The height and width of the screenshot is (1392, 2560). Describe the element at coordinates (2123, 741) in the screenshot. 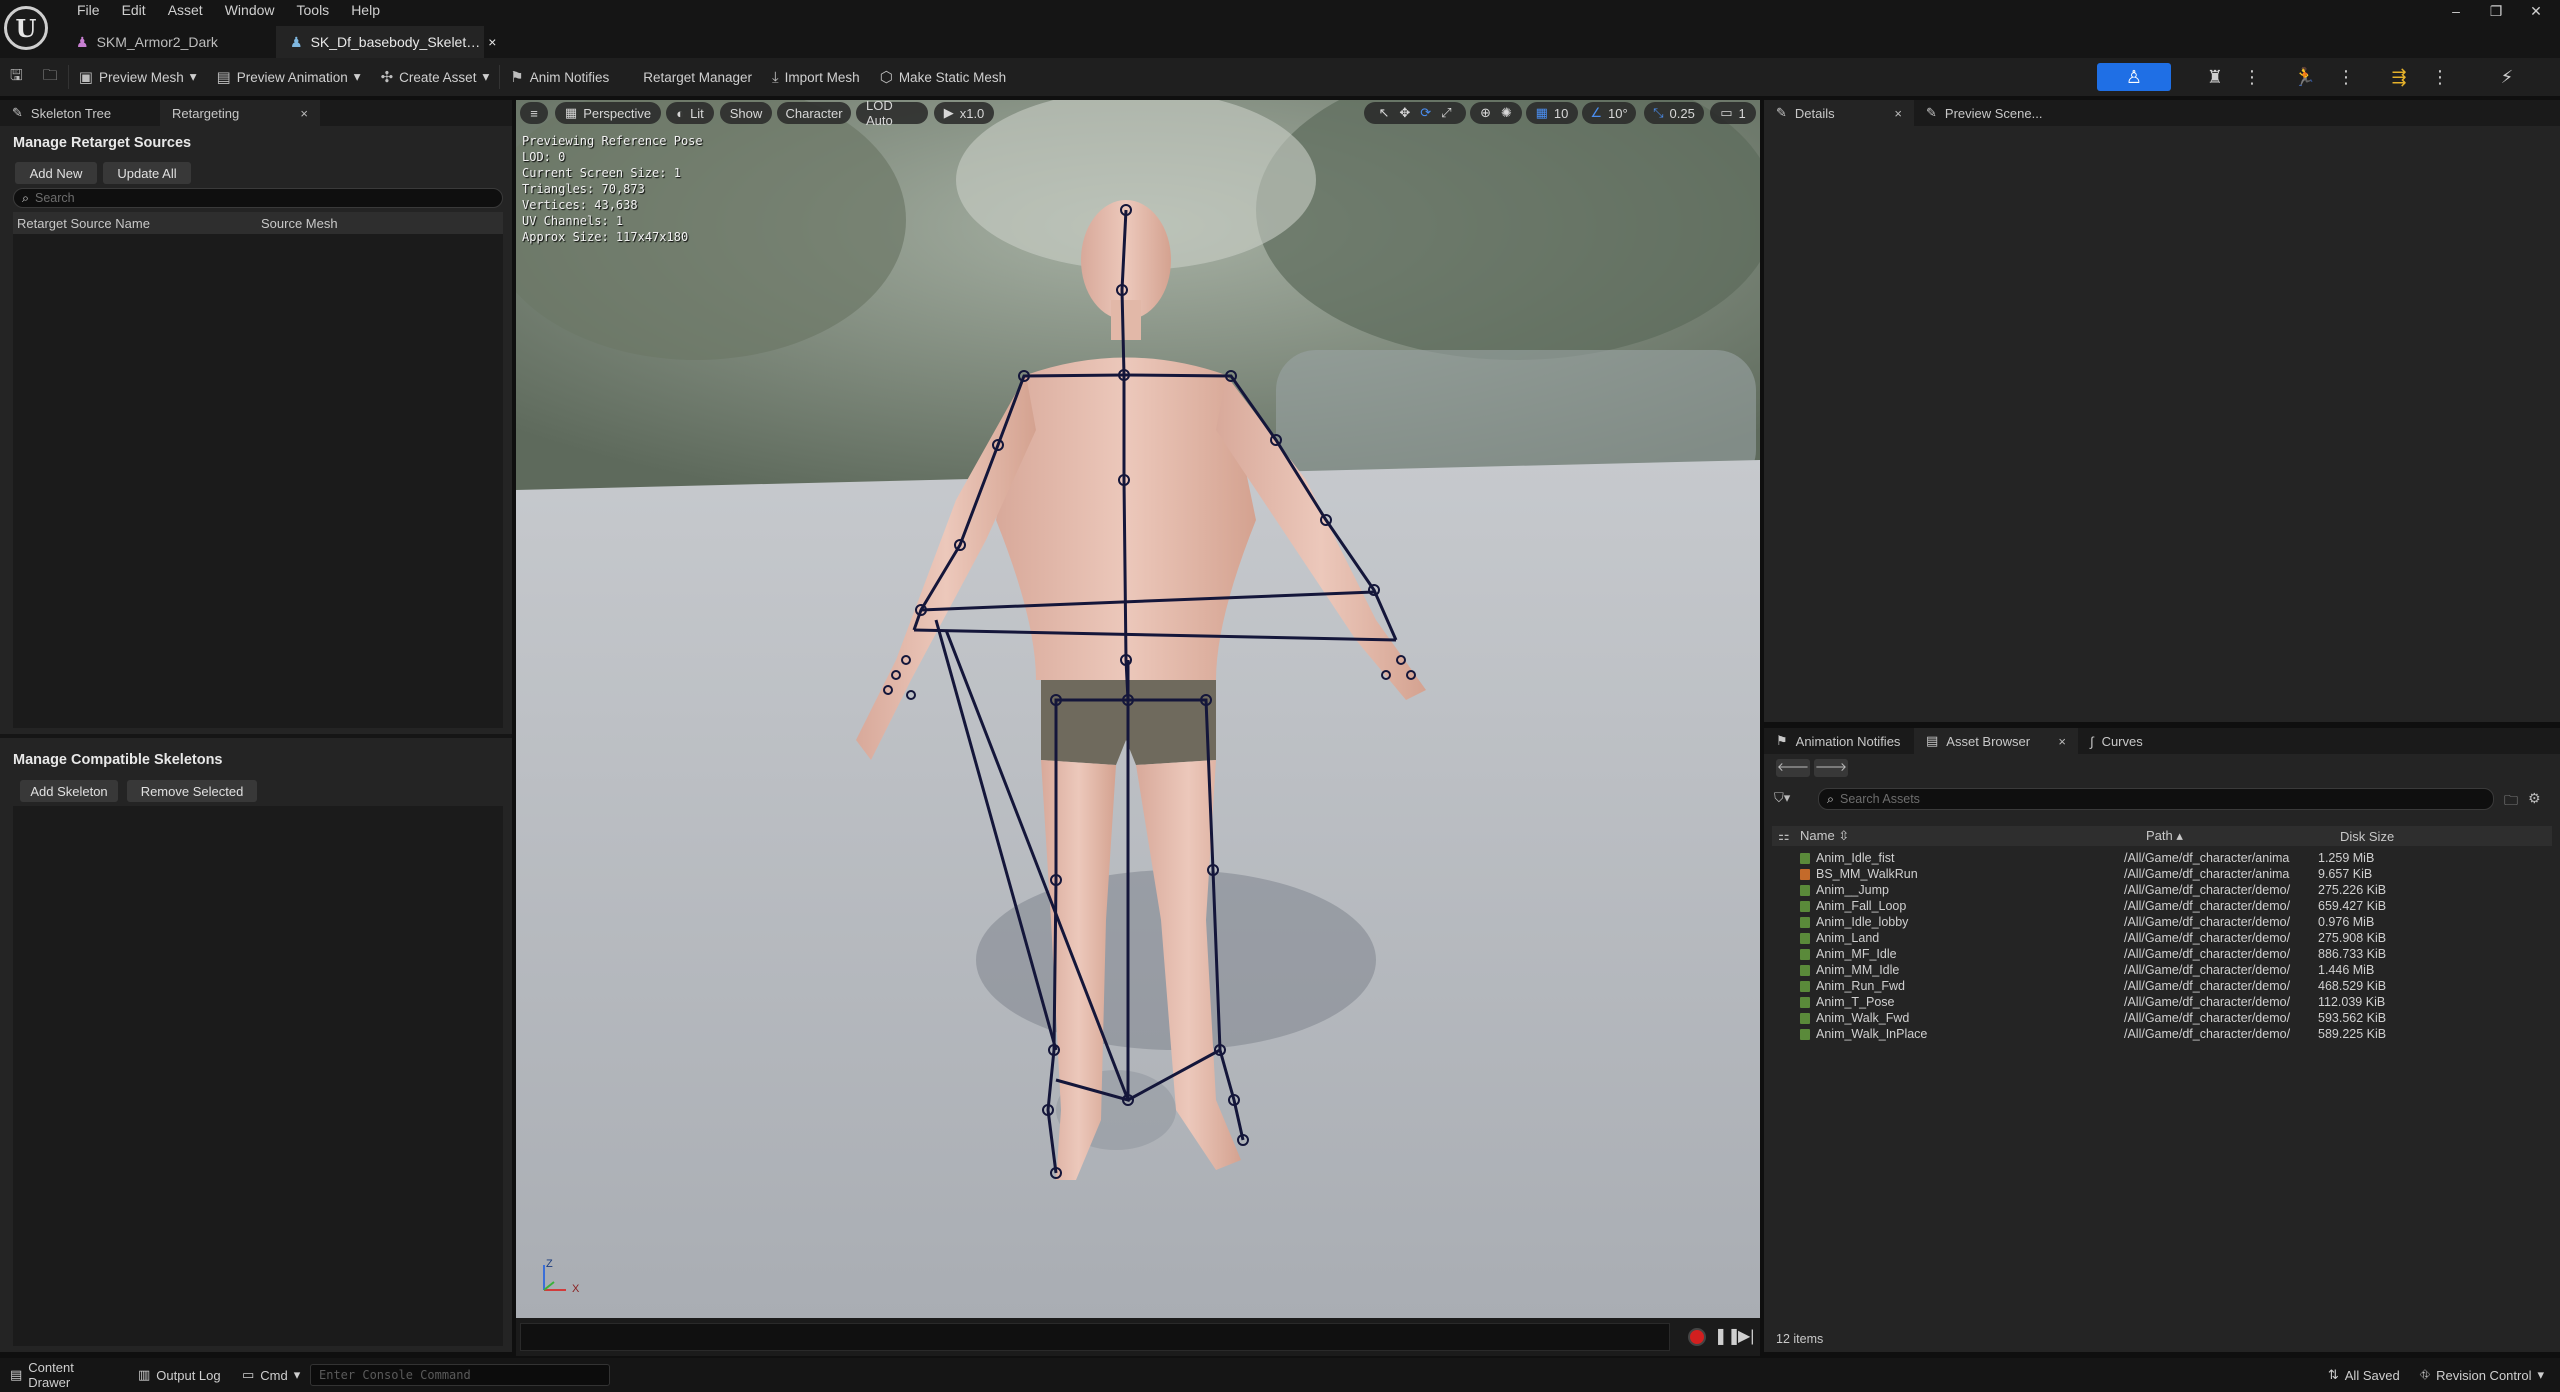

I see `tab-curves: ∫ Curves` at that location.